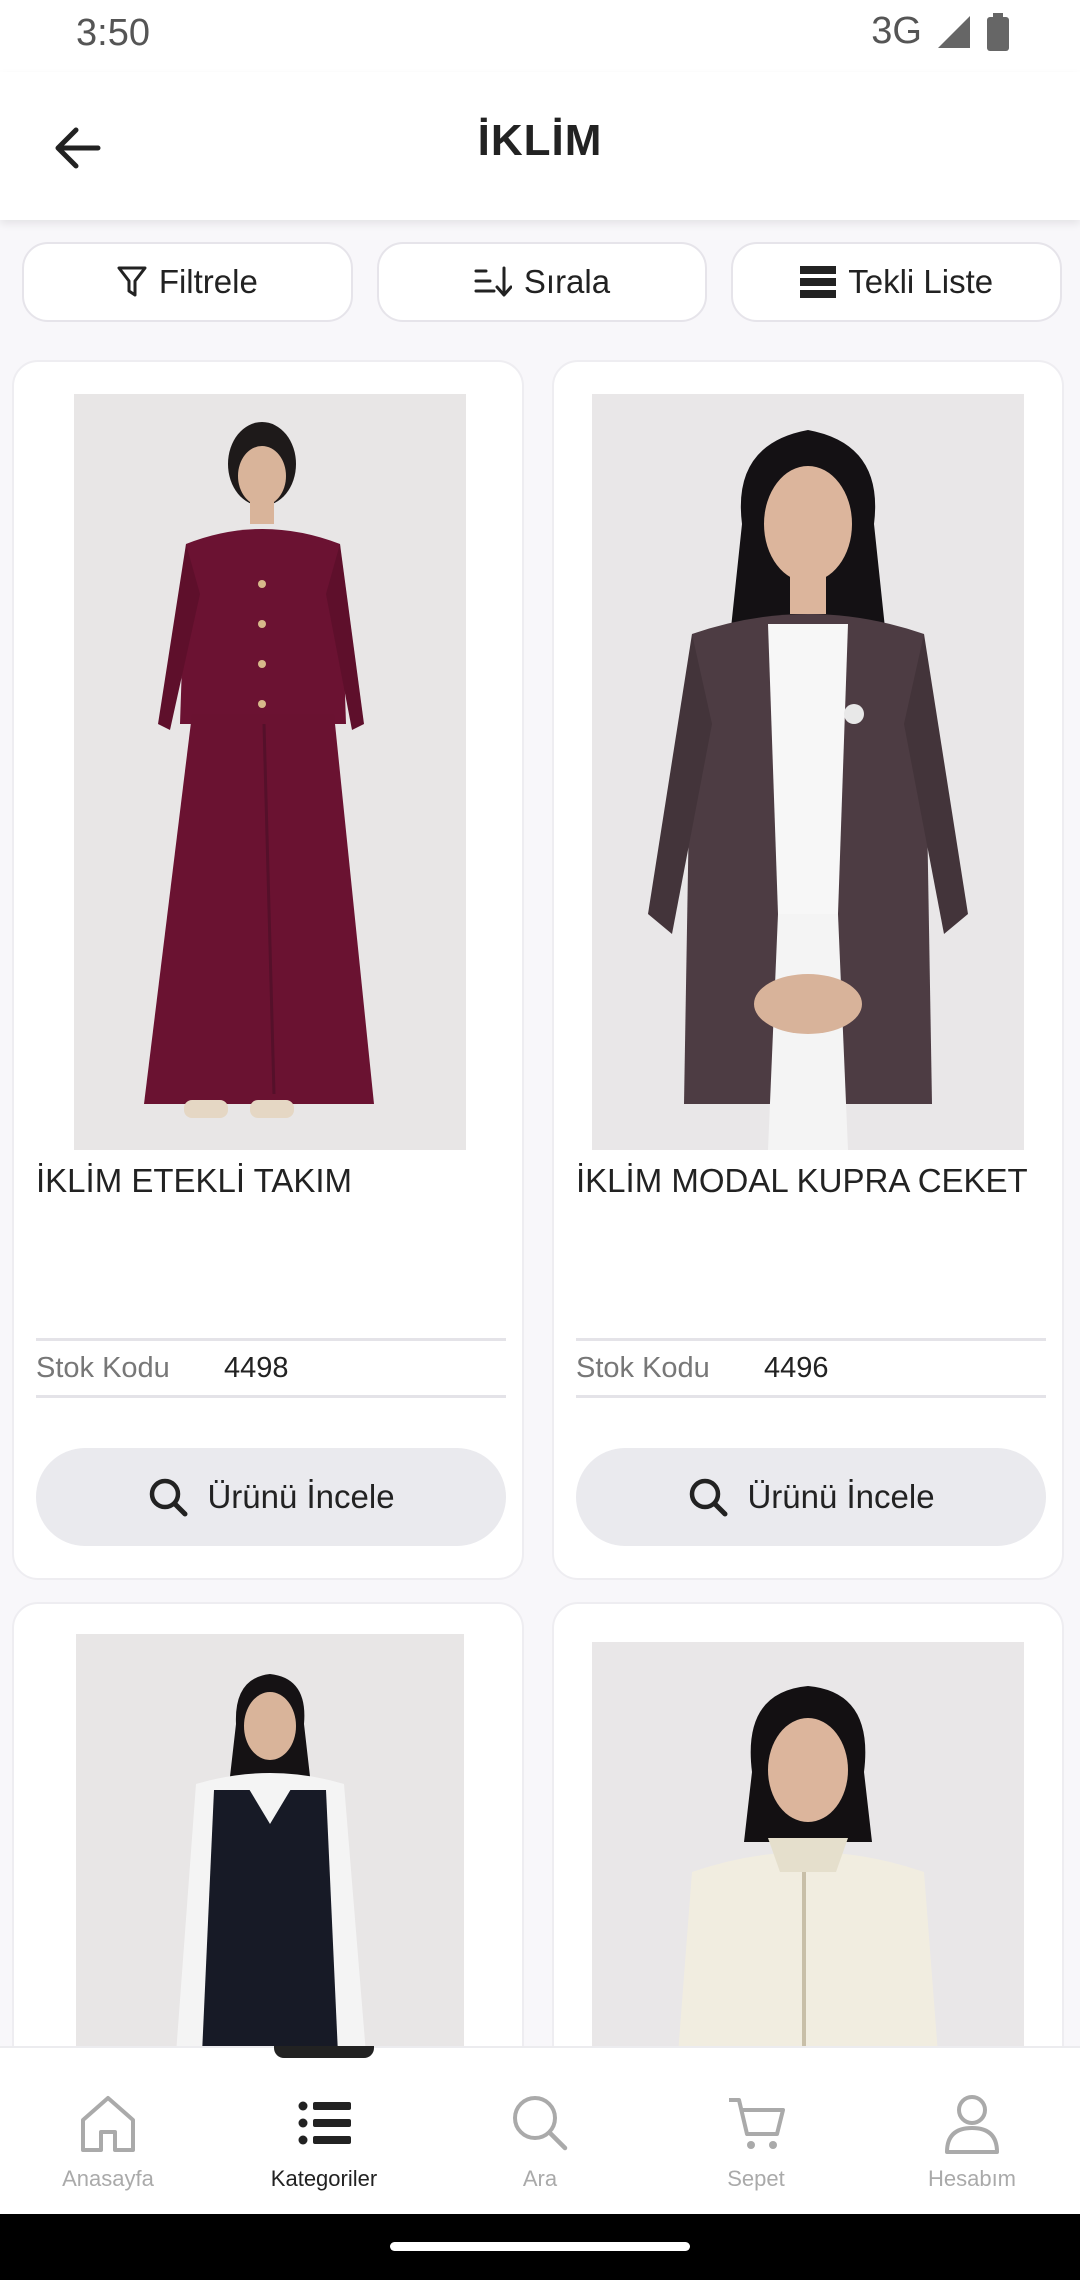  Describe the element at coordinates (540, 2178) in the screenshot. I see `nav-label-search: Ara` at that location.